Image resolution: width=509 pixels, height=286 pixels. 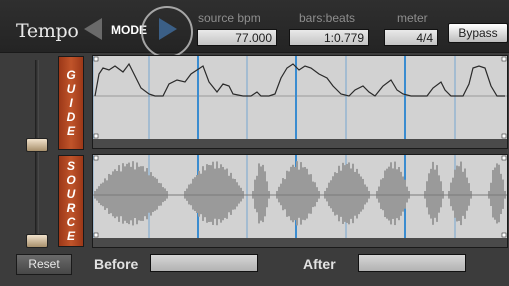 I want to click on source-letter: C, so click(x=71, y=222).